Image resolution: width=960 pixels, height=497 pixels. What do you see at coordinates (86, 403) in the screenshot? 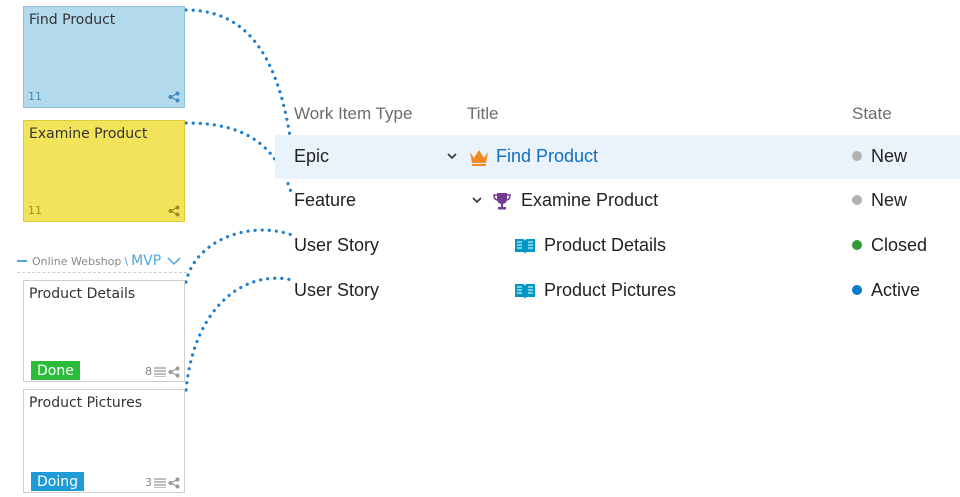
I see `card-title: Product Pictures` at bounding box center [86, 403].